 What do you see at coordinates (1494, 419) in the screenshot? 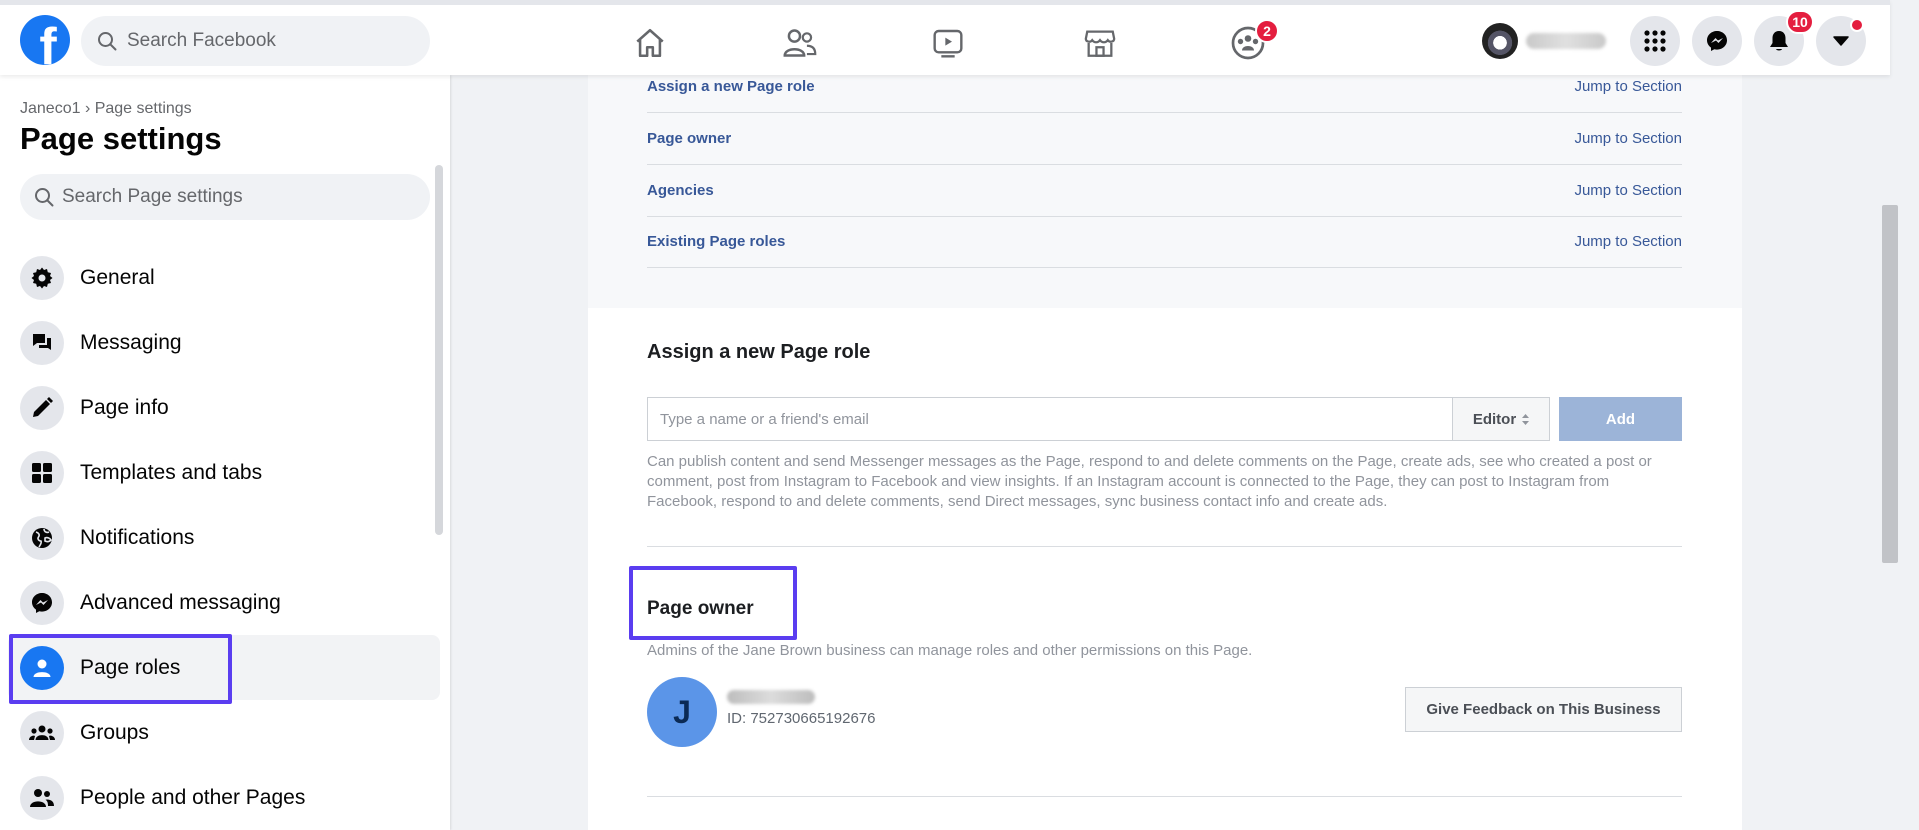
I see `role-select-value: Editor` at bounding box center [1494, 419].